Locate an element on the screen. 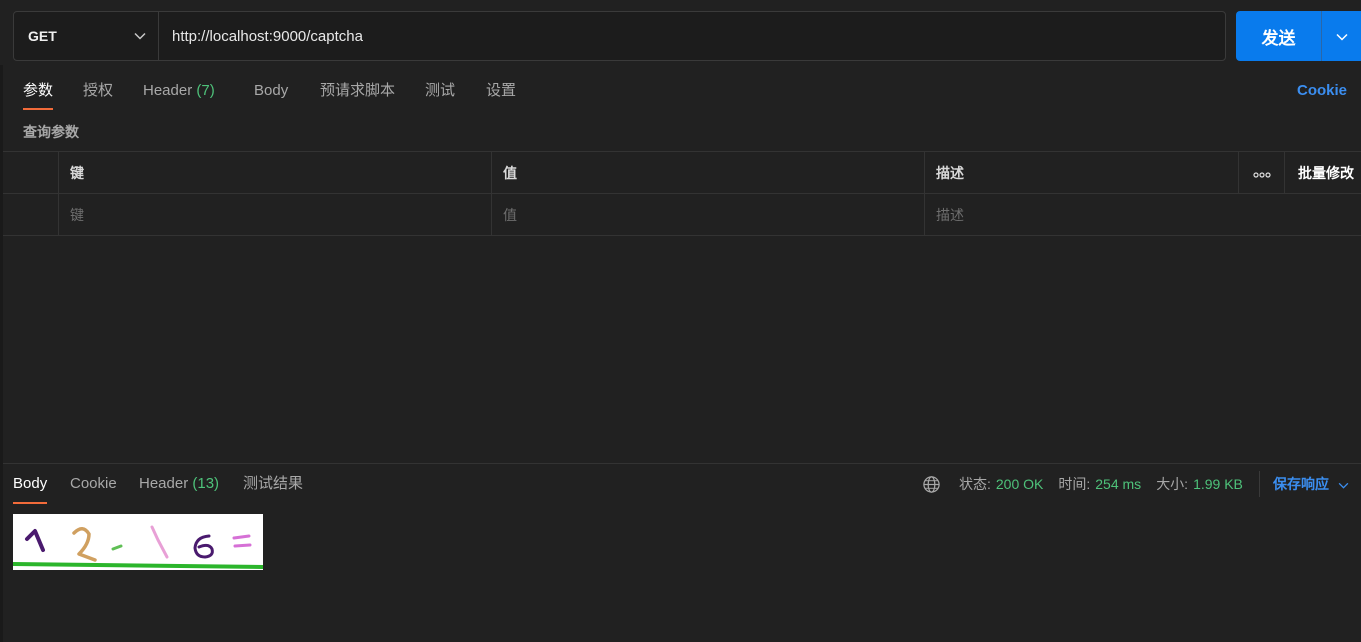 The image size is (1361, 642). time-value: 254 ms is located at coordinates (1118, 484).